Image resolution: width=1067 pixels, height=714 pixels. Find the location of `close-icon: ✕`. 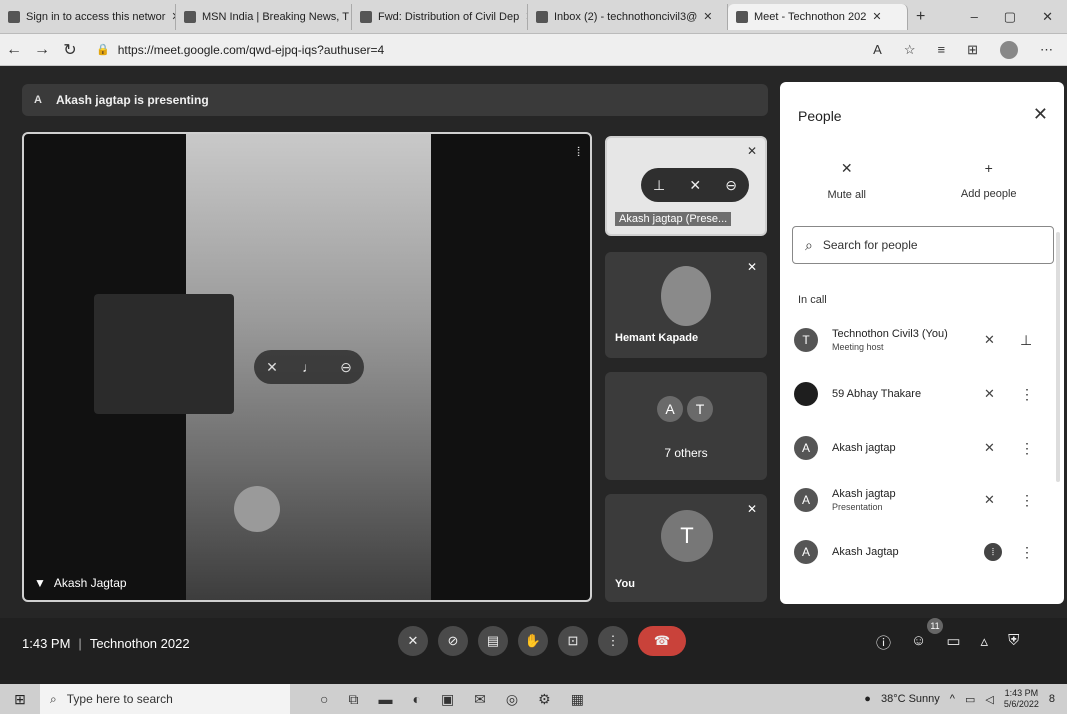

close-icon: ✕ is located at coordinates (1040, 114).